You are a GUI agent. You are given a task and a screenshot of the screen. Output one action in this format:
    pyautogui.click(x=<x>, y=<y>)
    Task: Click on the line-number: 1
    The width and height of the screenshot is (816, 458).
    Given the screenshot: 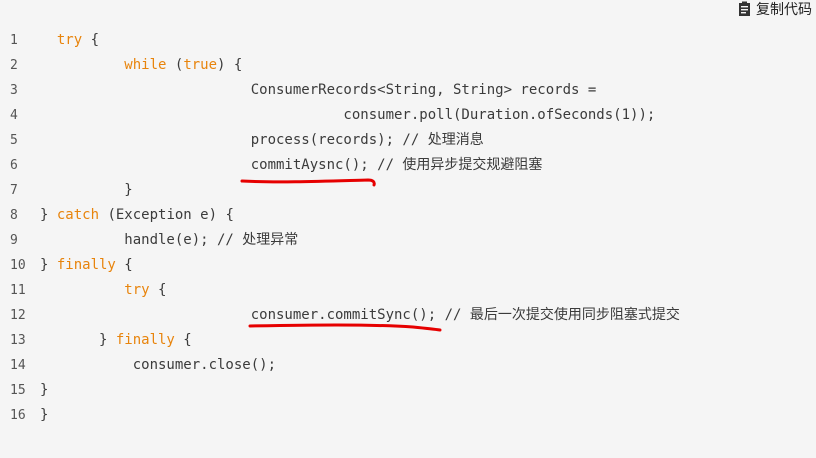 What is the action you would take?
    pyautogui.click(x=14, y=40)
    